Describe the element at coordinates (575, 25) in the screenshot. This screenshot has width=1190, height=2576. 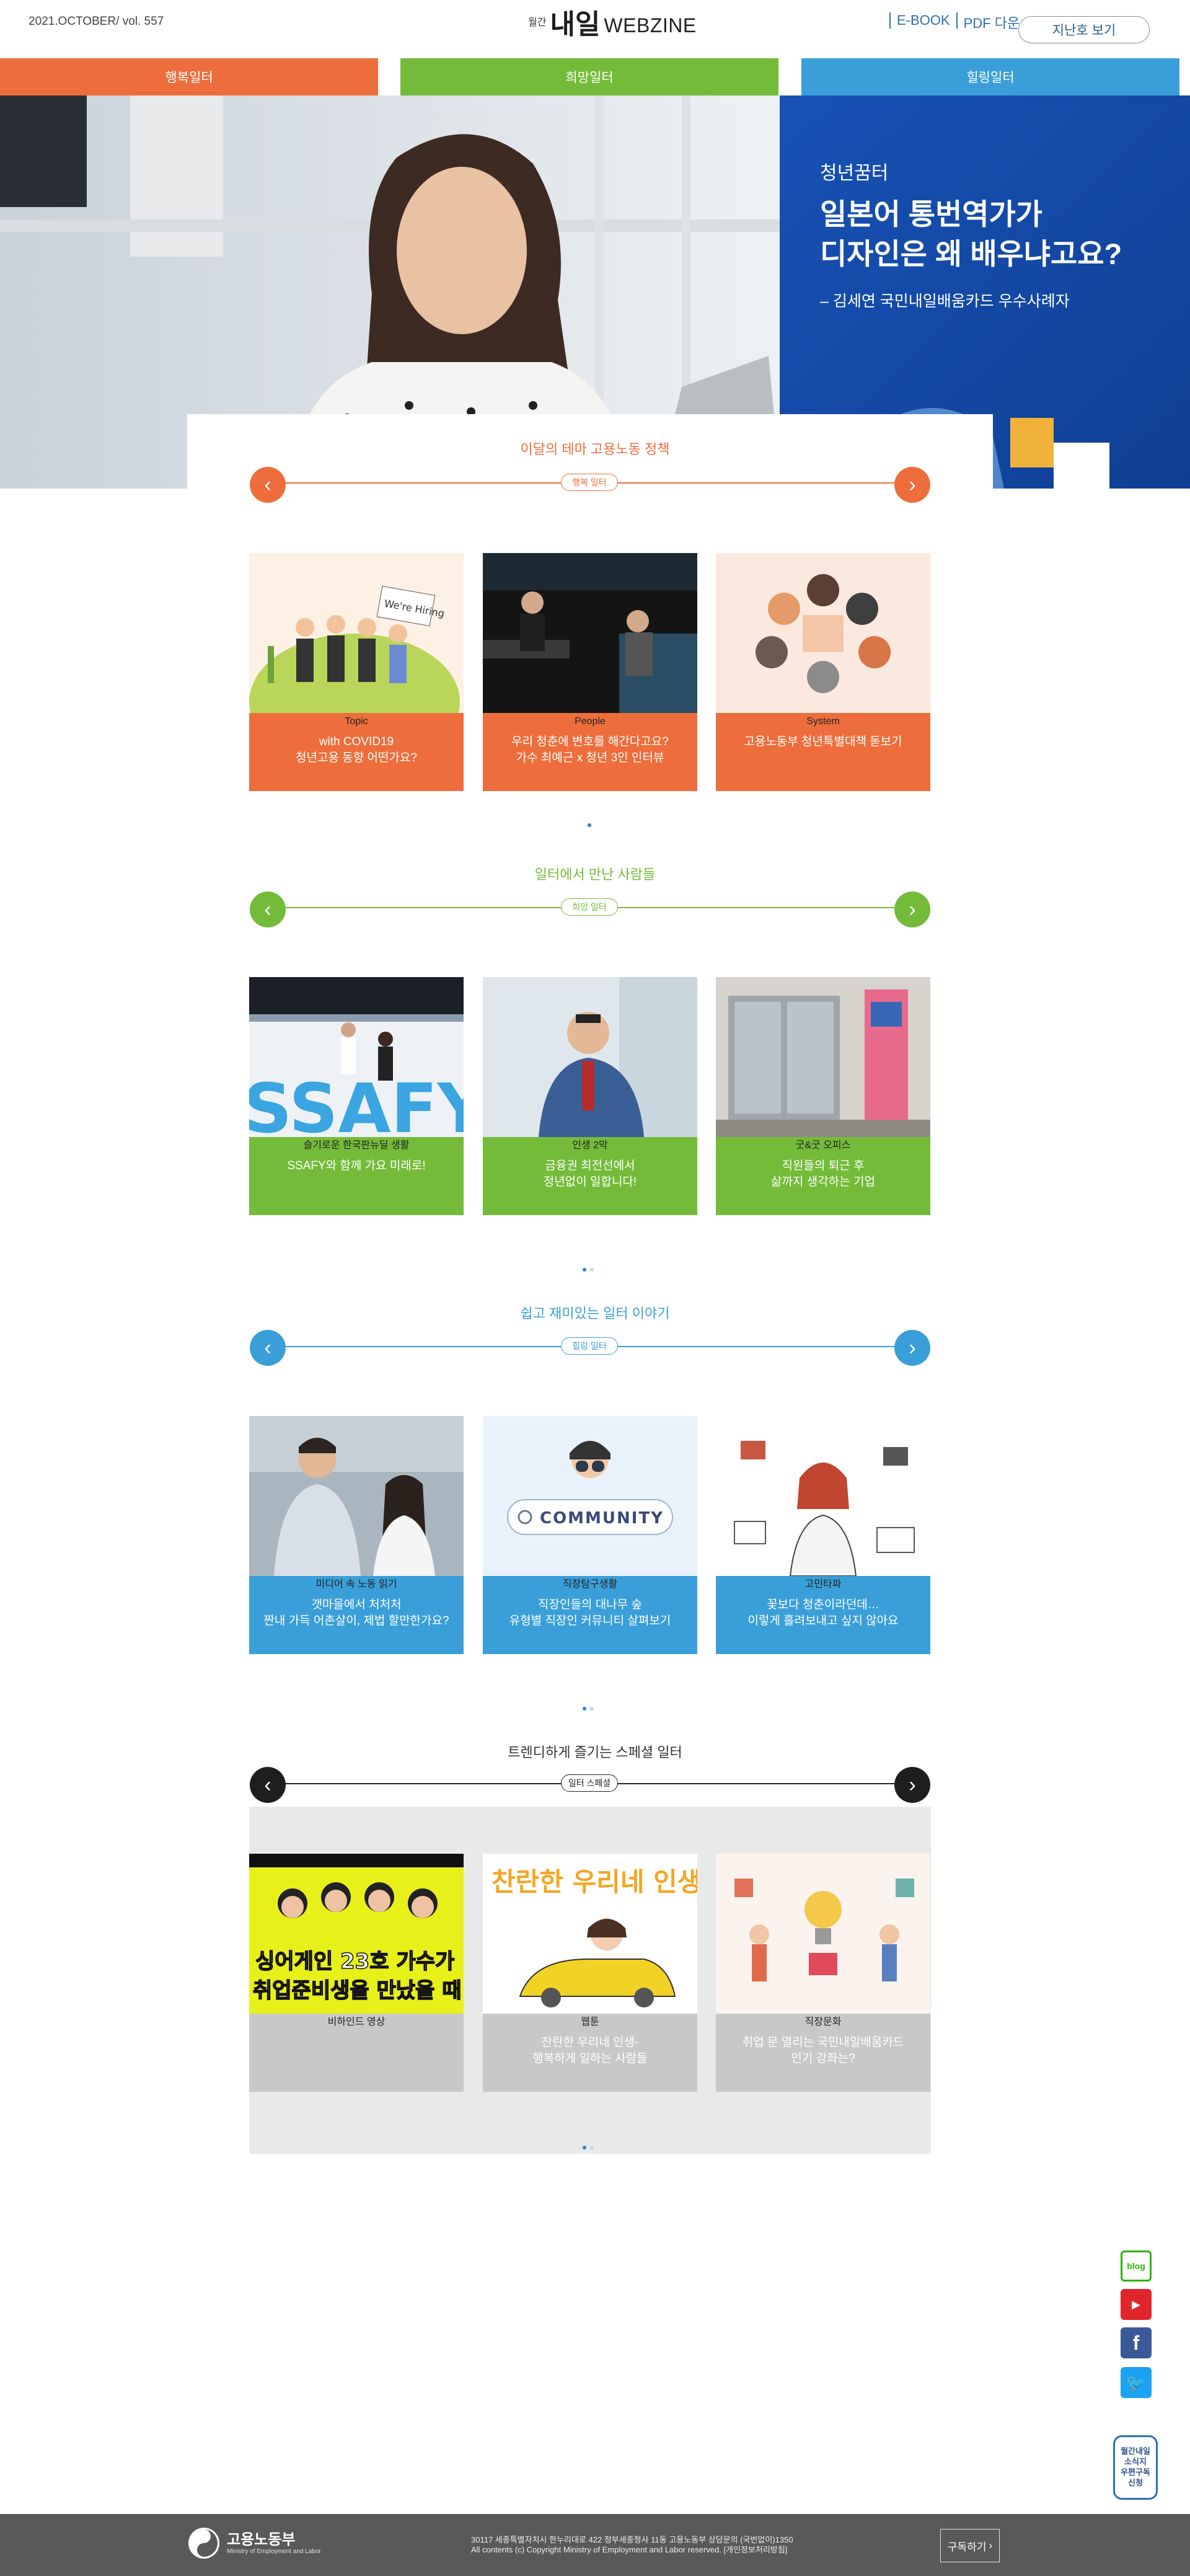
I see `logo-main-text: 내일` at that location.